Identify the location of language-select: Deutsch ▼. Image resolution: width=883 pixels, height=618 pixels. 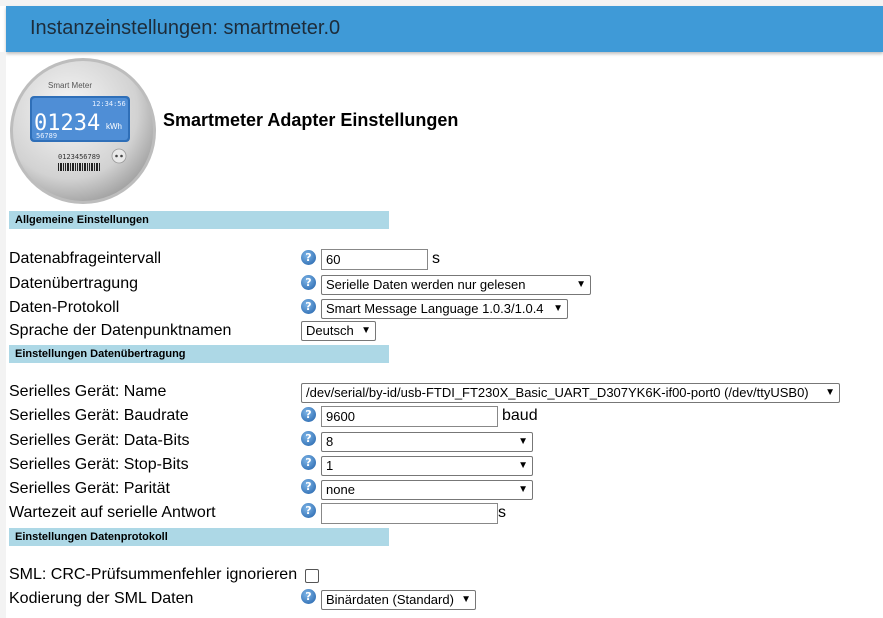
(338, 331).